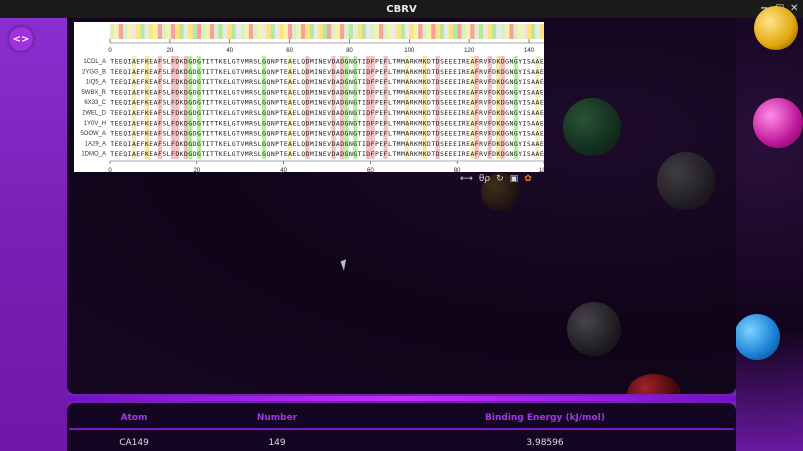 This screenshot has width=803, height=451. I want to click on title-bar: CBRV − □ ✕, so click(401, 9).